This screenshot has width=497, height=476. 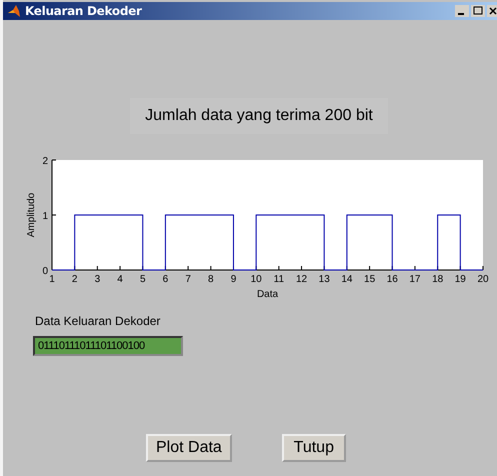 What do you see at coordinates (302, 279) in the screenshot?
I see `x-tick-label: 12` at bounding box center [302, 279].